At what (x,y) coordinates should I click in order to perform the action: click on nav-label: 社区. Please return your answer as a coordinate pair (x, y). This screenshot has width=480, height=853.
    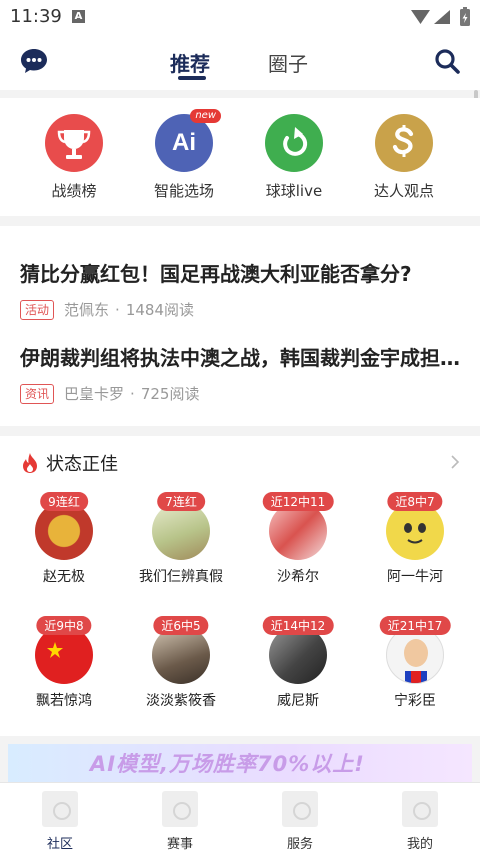
    Looking at the image, I should click on (59, 844).